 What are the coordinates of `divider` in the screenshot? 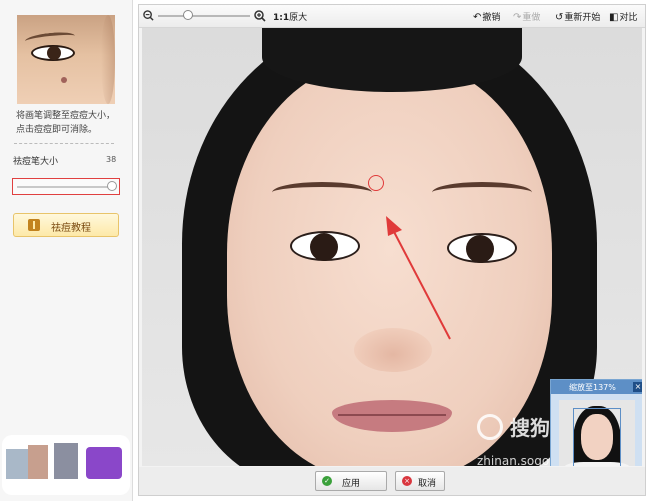 It's located at (64, 143).